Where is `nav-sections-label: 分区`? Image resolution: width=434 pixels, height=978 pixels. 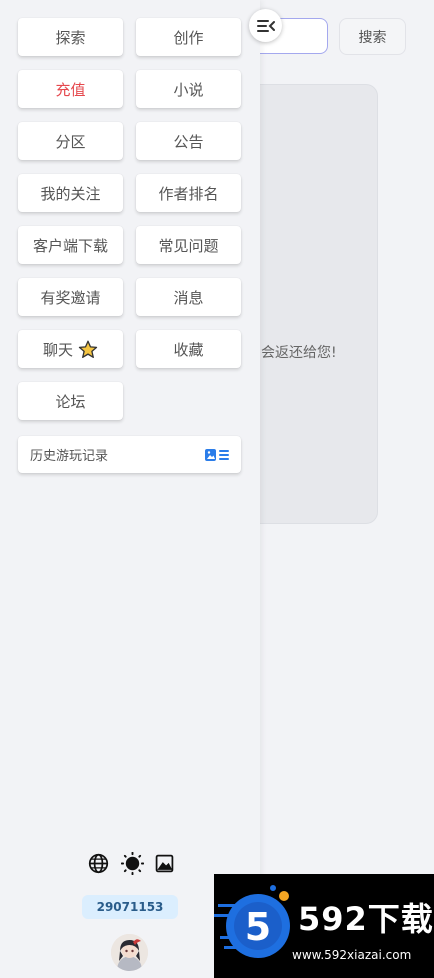
nav-sections-label: 分区 is located at coordinates (70, 141).